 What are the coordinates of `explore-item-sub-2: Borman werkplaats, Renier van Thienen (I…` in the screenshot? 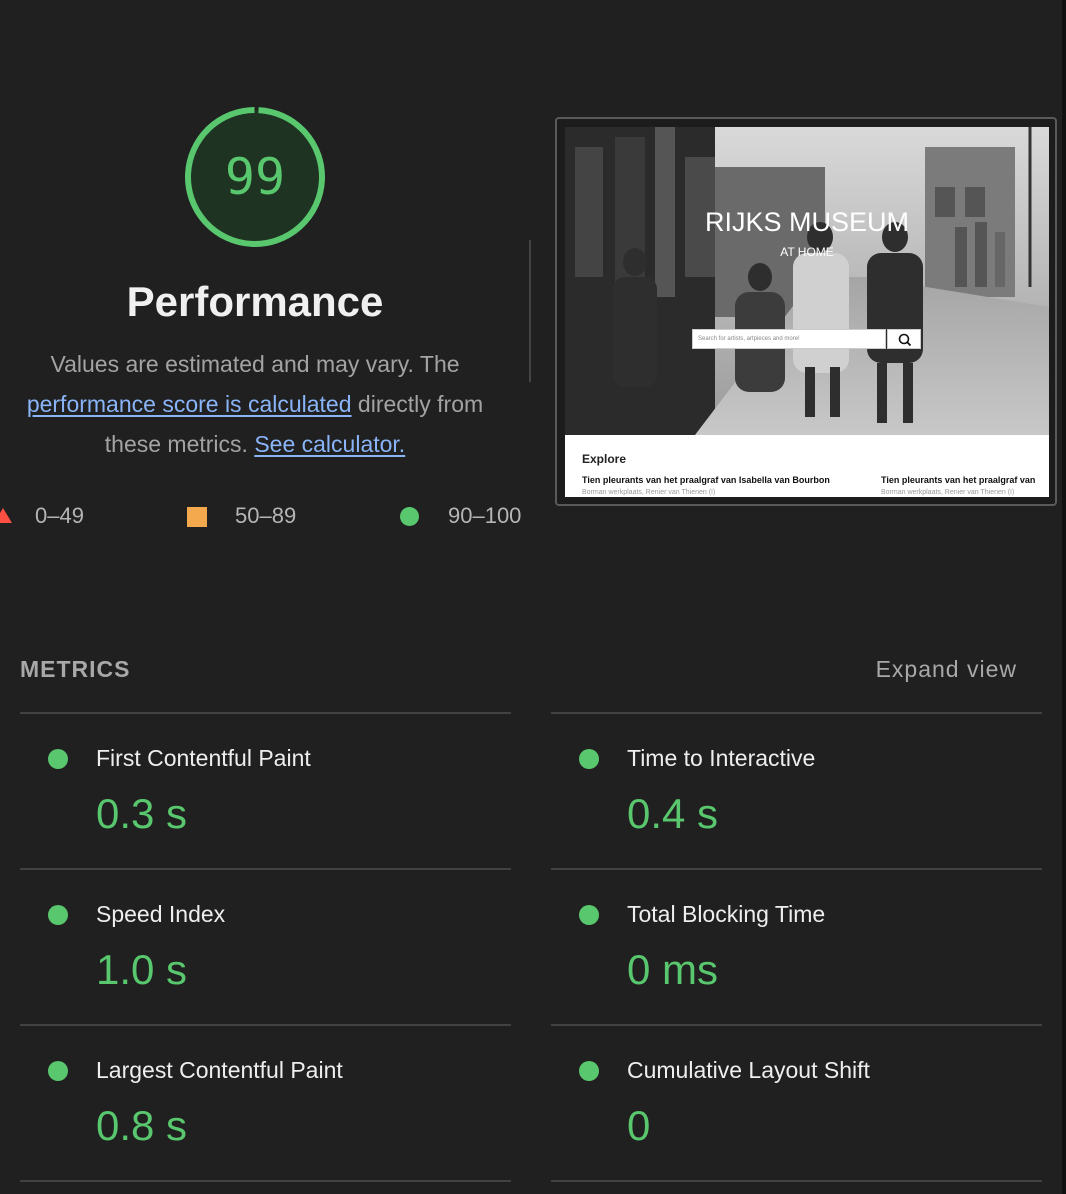 It's located at (948, 492).